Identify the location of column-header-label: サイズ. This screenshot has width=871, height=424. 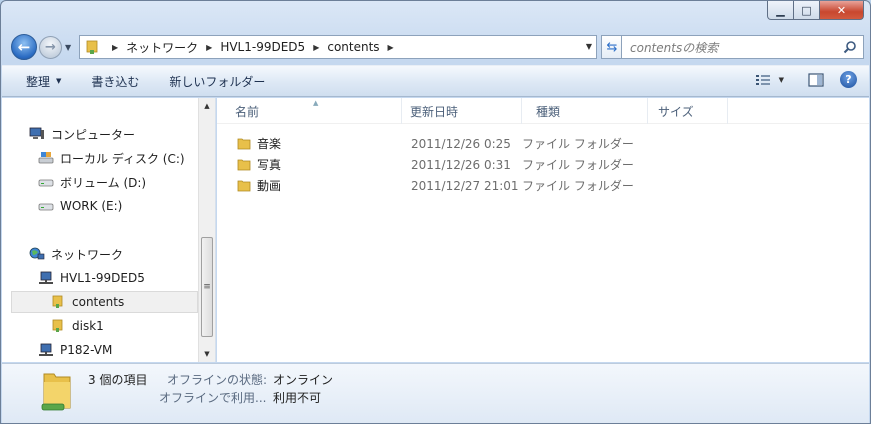
(676, 111).